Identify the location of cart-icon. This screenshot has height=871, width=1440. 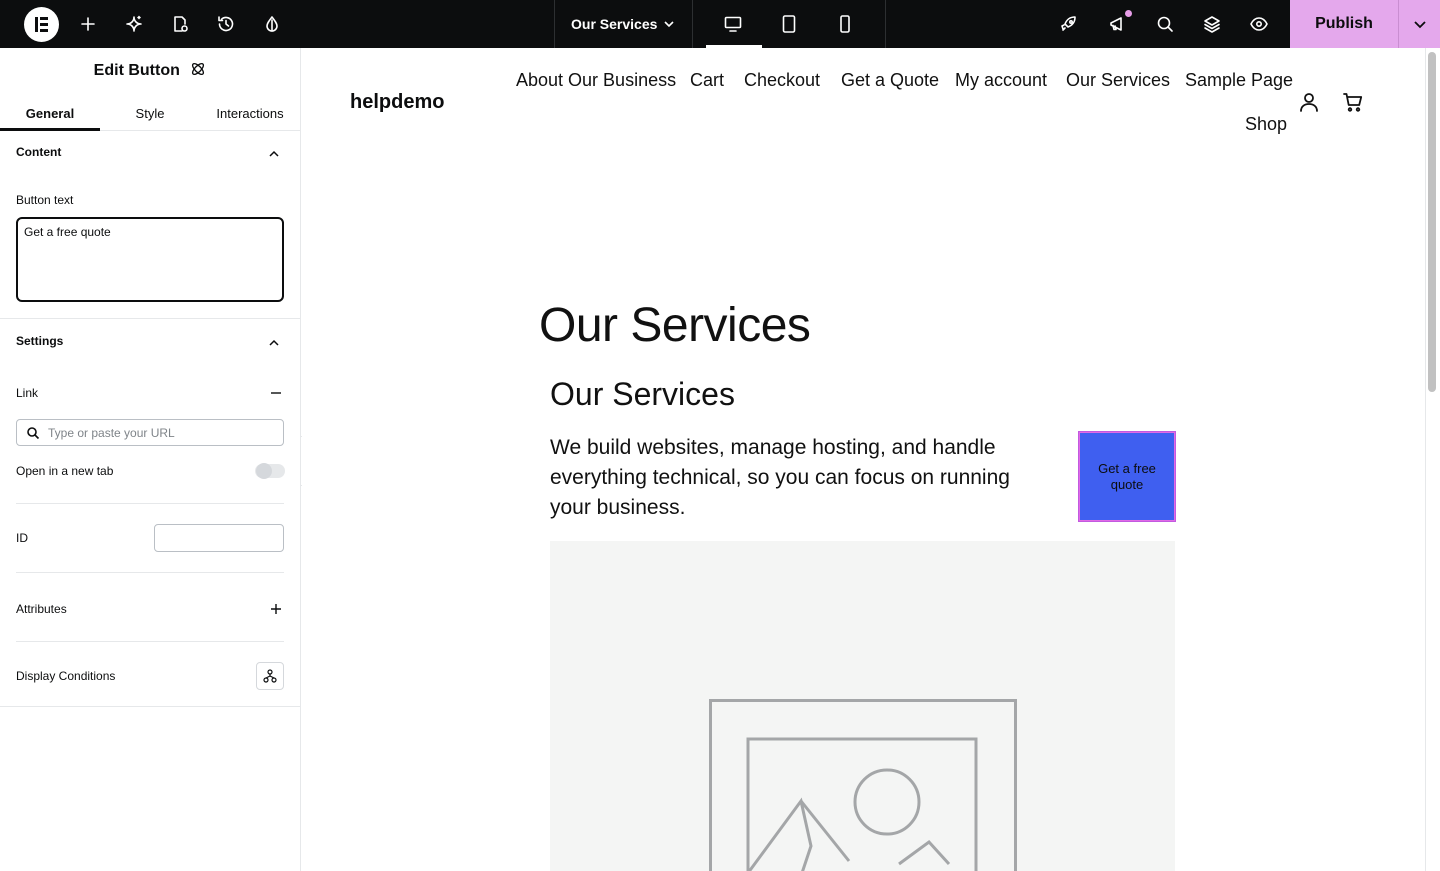
(1353, 102).